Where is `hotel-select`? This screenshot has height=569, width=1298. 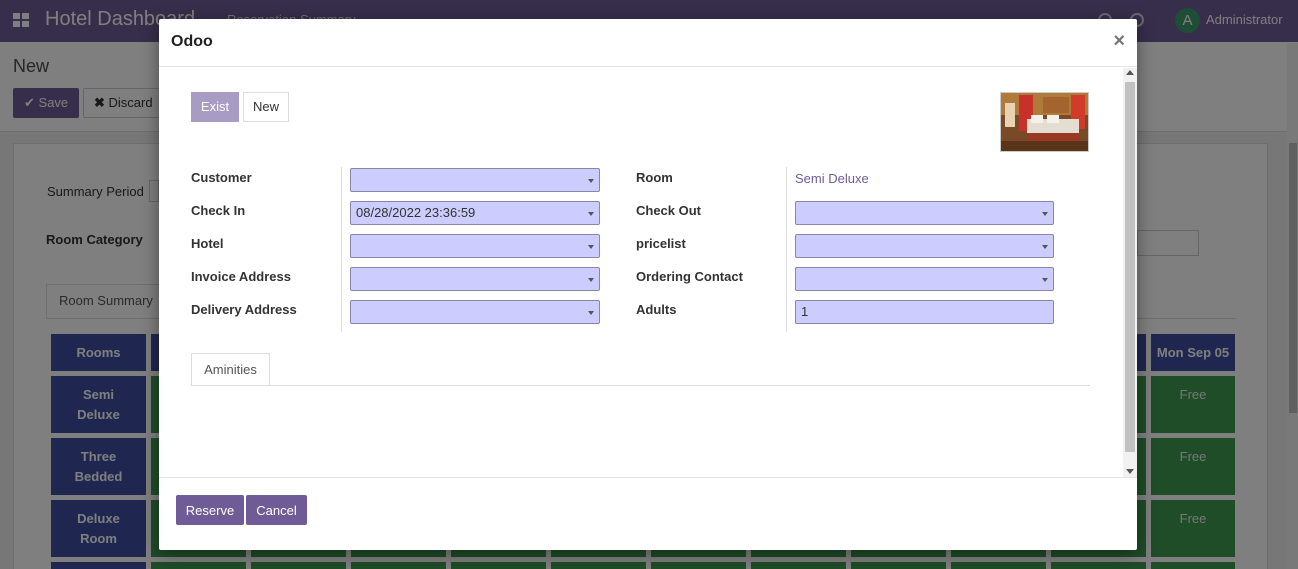 hotel-select is located at coordinates (475, 246).